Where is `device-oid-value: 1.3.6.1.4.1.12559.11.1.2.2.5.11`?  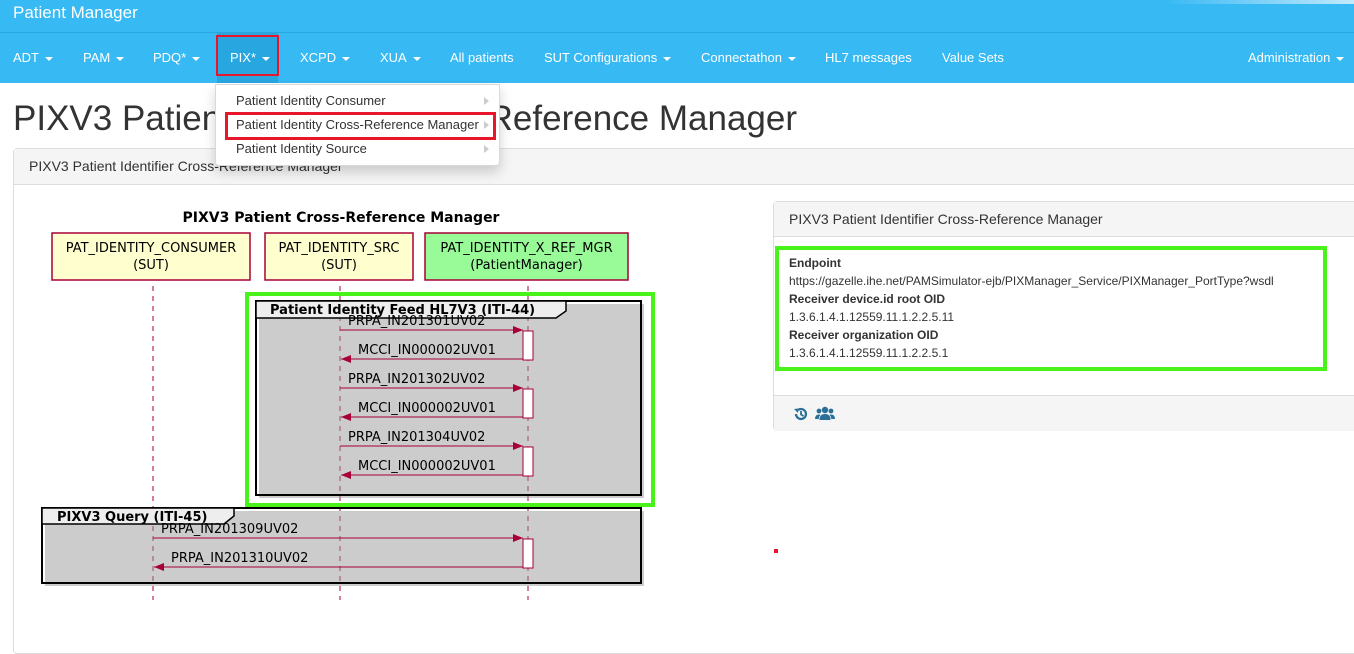
device-oid-value: 1.3.6.1.4.1.12559.11.1.2.2.5.11 is located at coordinates (872, 317).